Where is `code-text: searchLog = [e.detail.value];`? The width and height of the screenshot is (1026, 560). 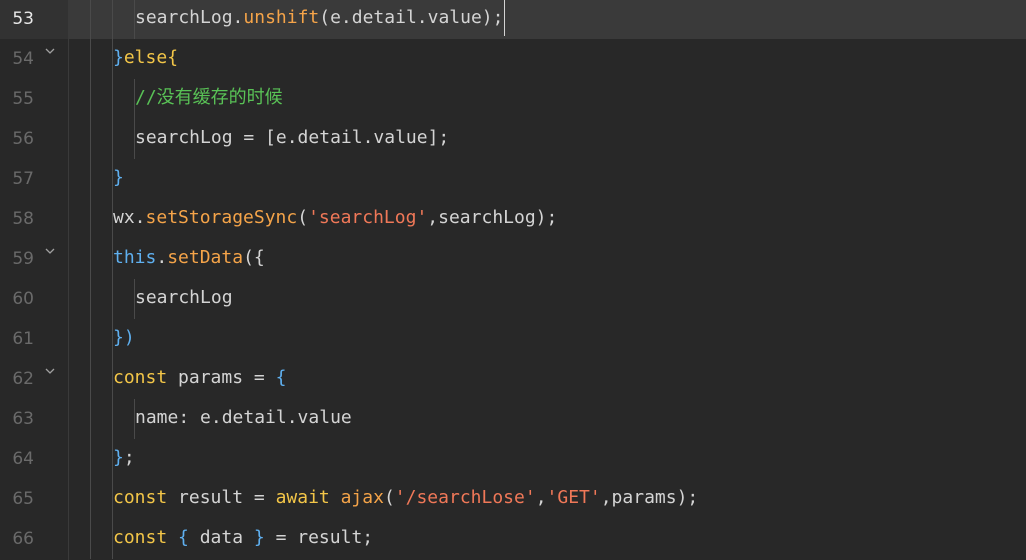
code-text: searchLog = [e.detail.value]; is located at coordinates (292, 139).